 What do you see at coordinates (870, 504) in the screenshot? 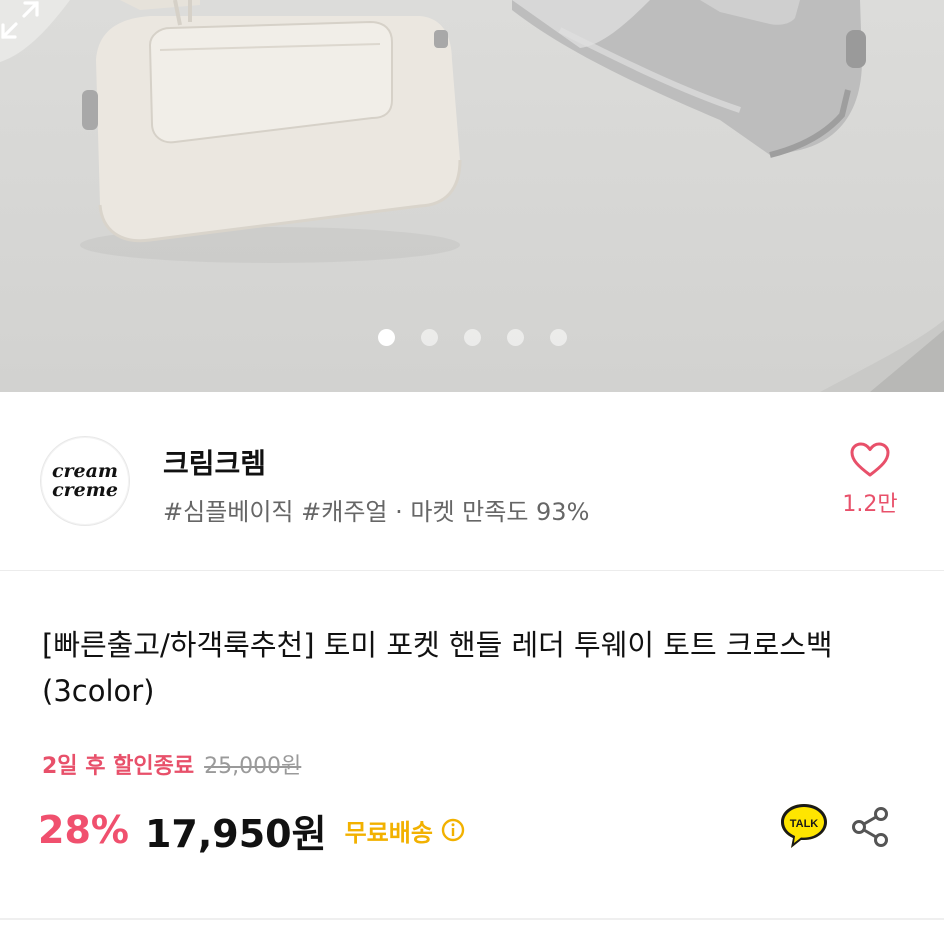
I see `like-count: 1.2만` at bounding box center [870, 504].